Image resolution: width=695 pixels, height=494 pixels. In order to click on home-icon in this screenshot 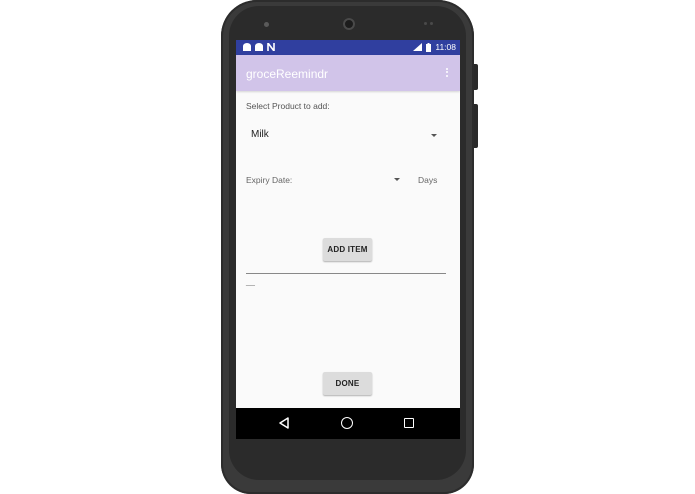, I will do `click(347, 423)`.